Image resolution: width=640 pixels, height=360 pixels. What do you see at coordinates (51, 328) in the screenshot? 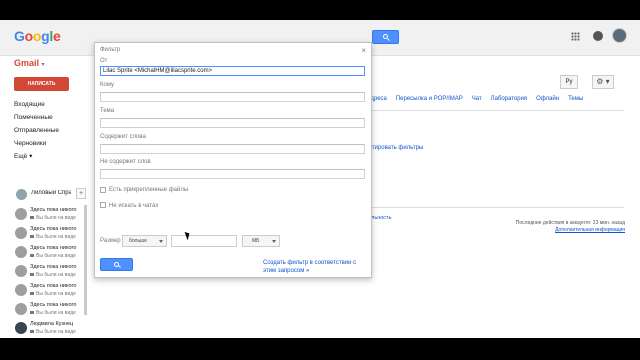
I see `list-item: Людмила Кузнец Вы были на виде` at bounding box center [51, 328].